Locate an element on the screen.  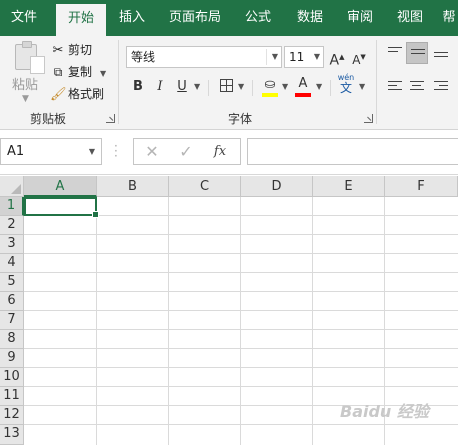
column-header-c: C is located at coordinates (205, 186).